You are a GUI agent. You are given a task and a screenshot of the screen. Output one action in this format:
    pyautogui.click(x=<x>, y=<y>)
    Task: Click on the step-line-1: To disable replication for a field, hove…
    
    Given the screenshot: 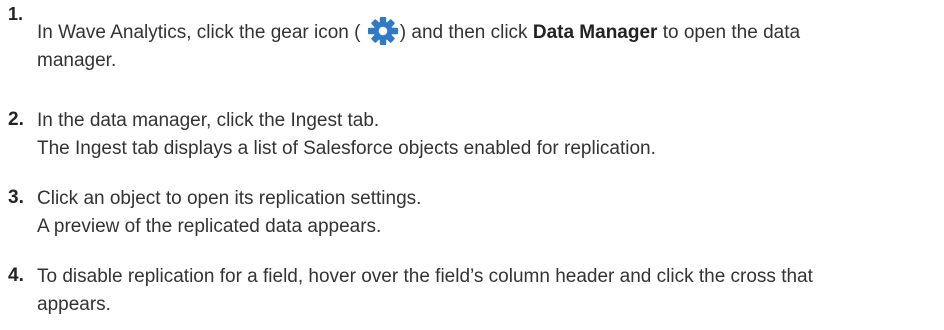 What is the action you would take?
    pyautogui.click(x=425, y=276)
    